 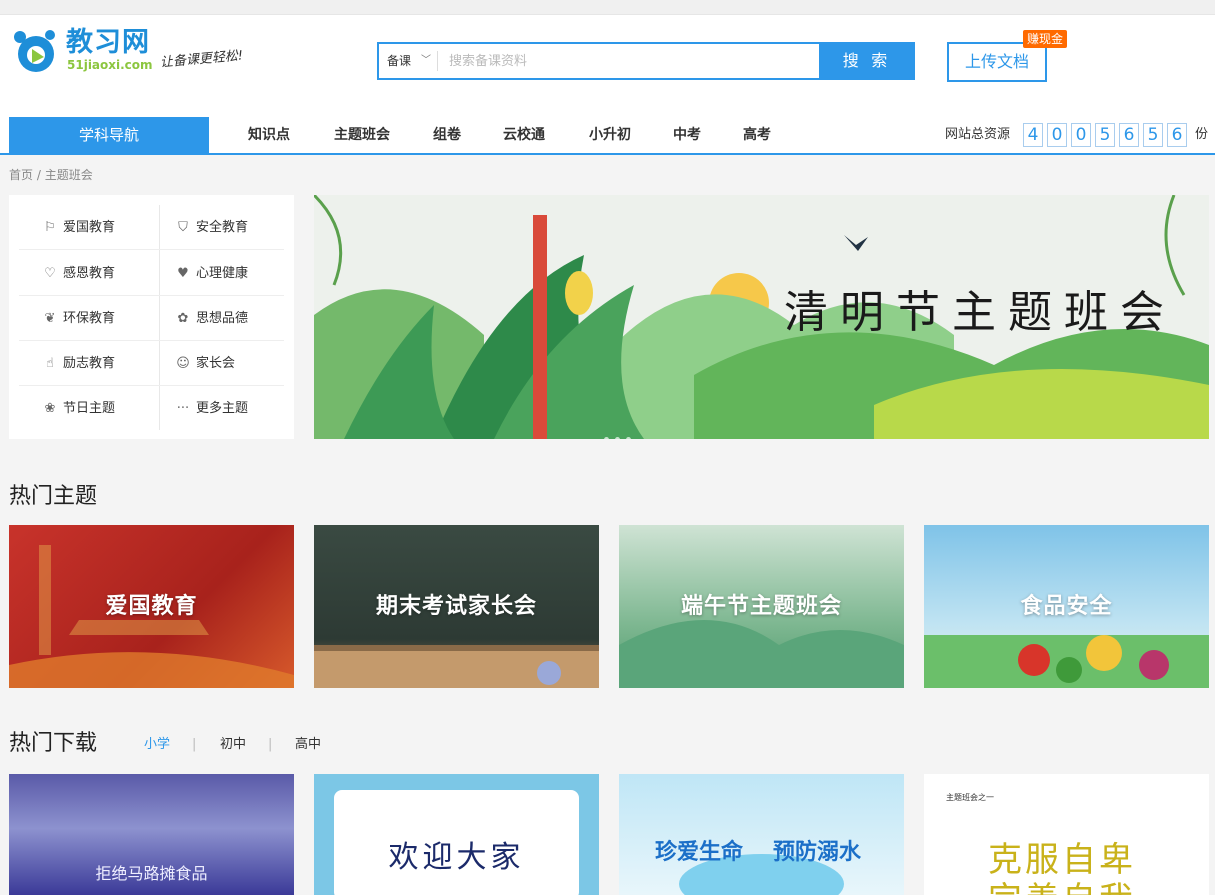 What do you see at coordinates (89, 363) in the screenshot?
I see `topic-item-label: 励志教育` at bounding box center [89, 363].